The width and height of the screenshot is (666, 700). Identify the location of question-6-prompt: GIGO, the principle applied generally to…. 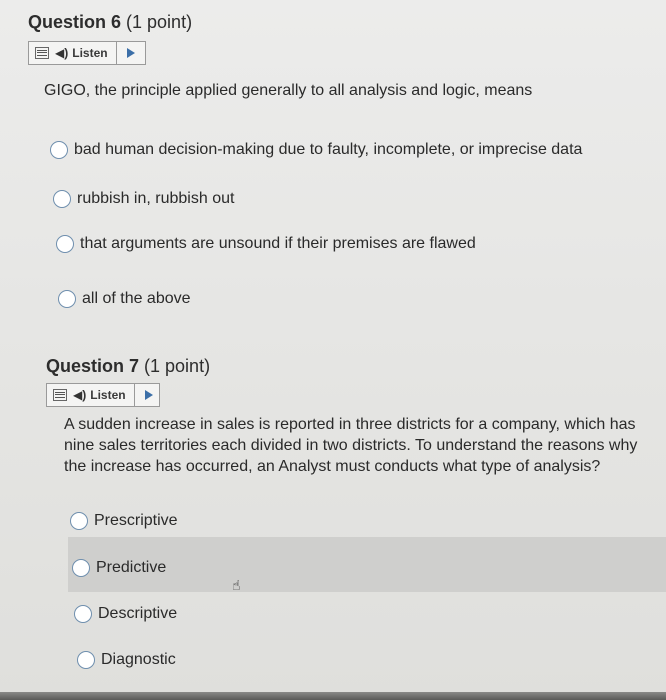
(288, 90).